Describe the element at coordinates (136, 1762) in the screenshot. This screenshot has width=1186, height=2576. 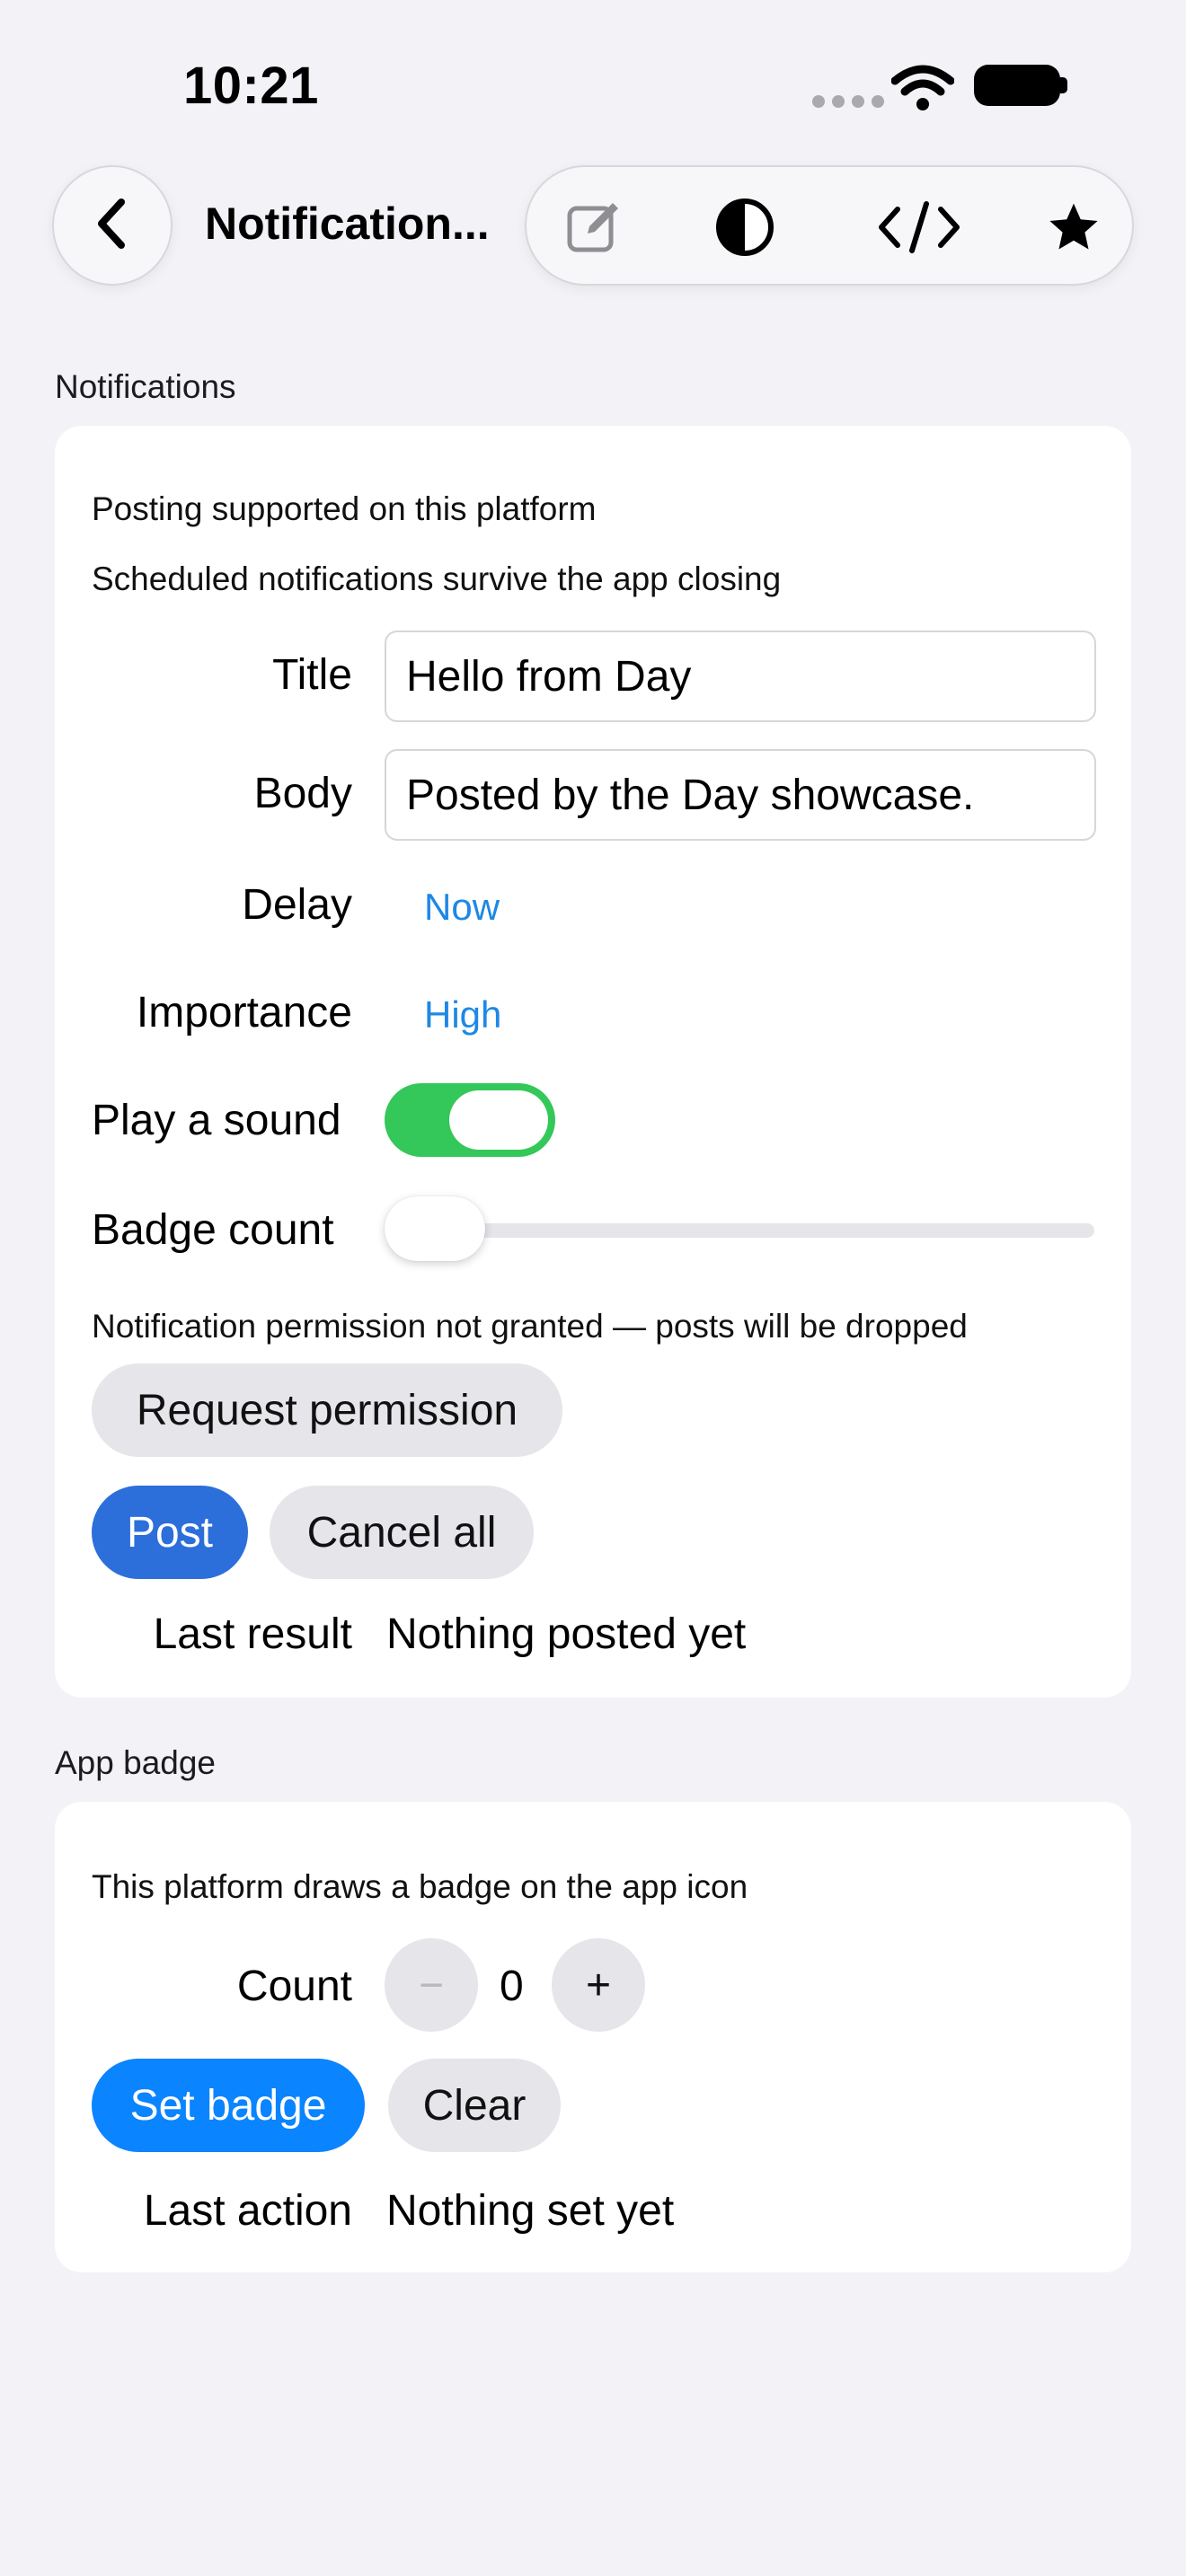
I see `section-header-app-badge: App badge` at that location.